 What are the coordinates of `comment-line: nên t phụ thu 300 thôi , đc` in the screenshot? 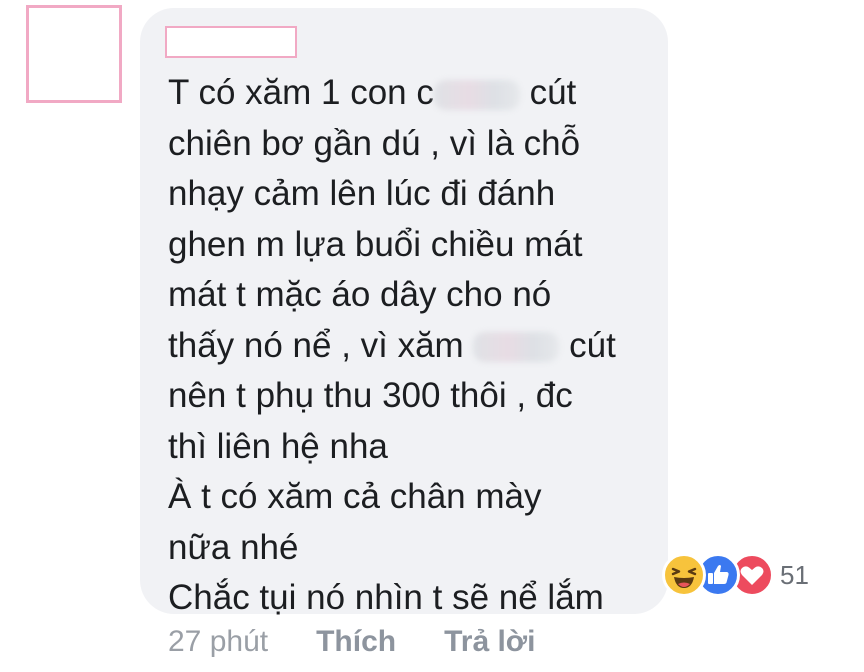 It's located at (370, 395).